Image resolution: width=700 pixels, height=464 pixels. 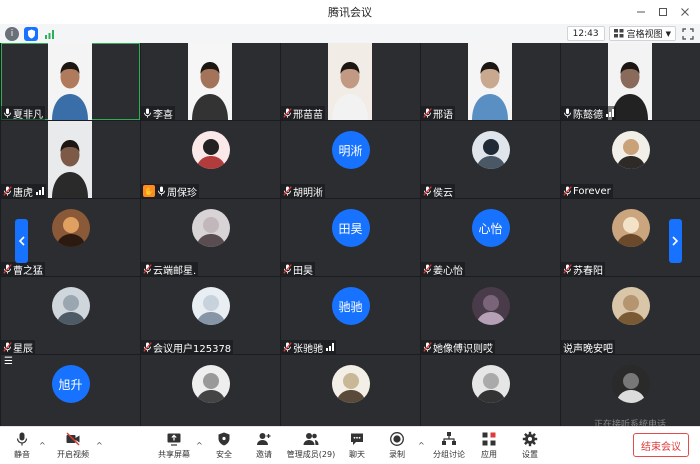 What do you see at coordinates (22, 445) in the screenshot?
I see `mute-button: 静音` at bounding box center [22, 445].